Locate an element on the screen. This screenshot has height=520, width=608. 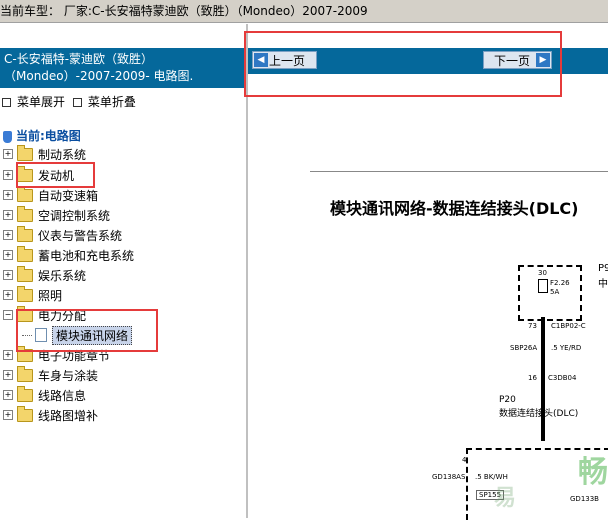
book-icon is located at coordinates (7, 136).